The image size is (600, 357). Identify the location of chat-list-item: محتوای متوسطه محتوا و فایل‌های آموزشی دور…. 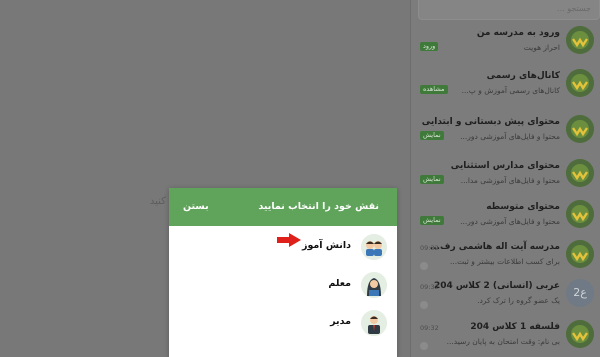
(505, 216).